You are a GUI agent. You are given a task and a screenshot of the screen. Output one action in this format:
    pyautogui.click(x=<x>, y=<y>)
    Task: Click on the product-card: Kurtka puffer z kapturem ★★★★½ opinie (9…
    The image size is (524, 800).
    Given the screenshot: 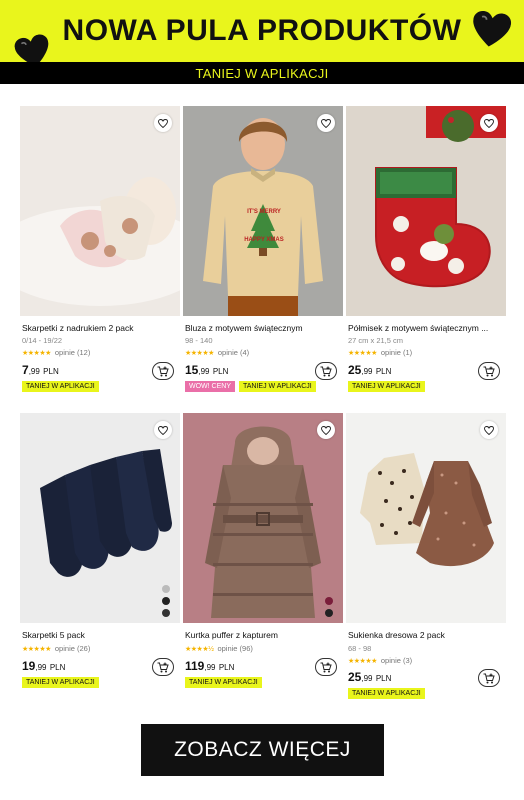 What is the action you would take?
    pyautogui.click(x=263, y=553)
    